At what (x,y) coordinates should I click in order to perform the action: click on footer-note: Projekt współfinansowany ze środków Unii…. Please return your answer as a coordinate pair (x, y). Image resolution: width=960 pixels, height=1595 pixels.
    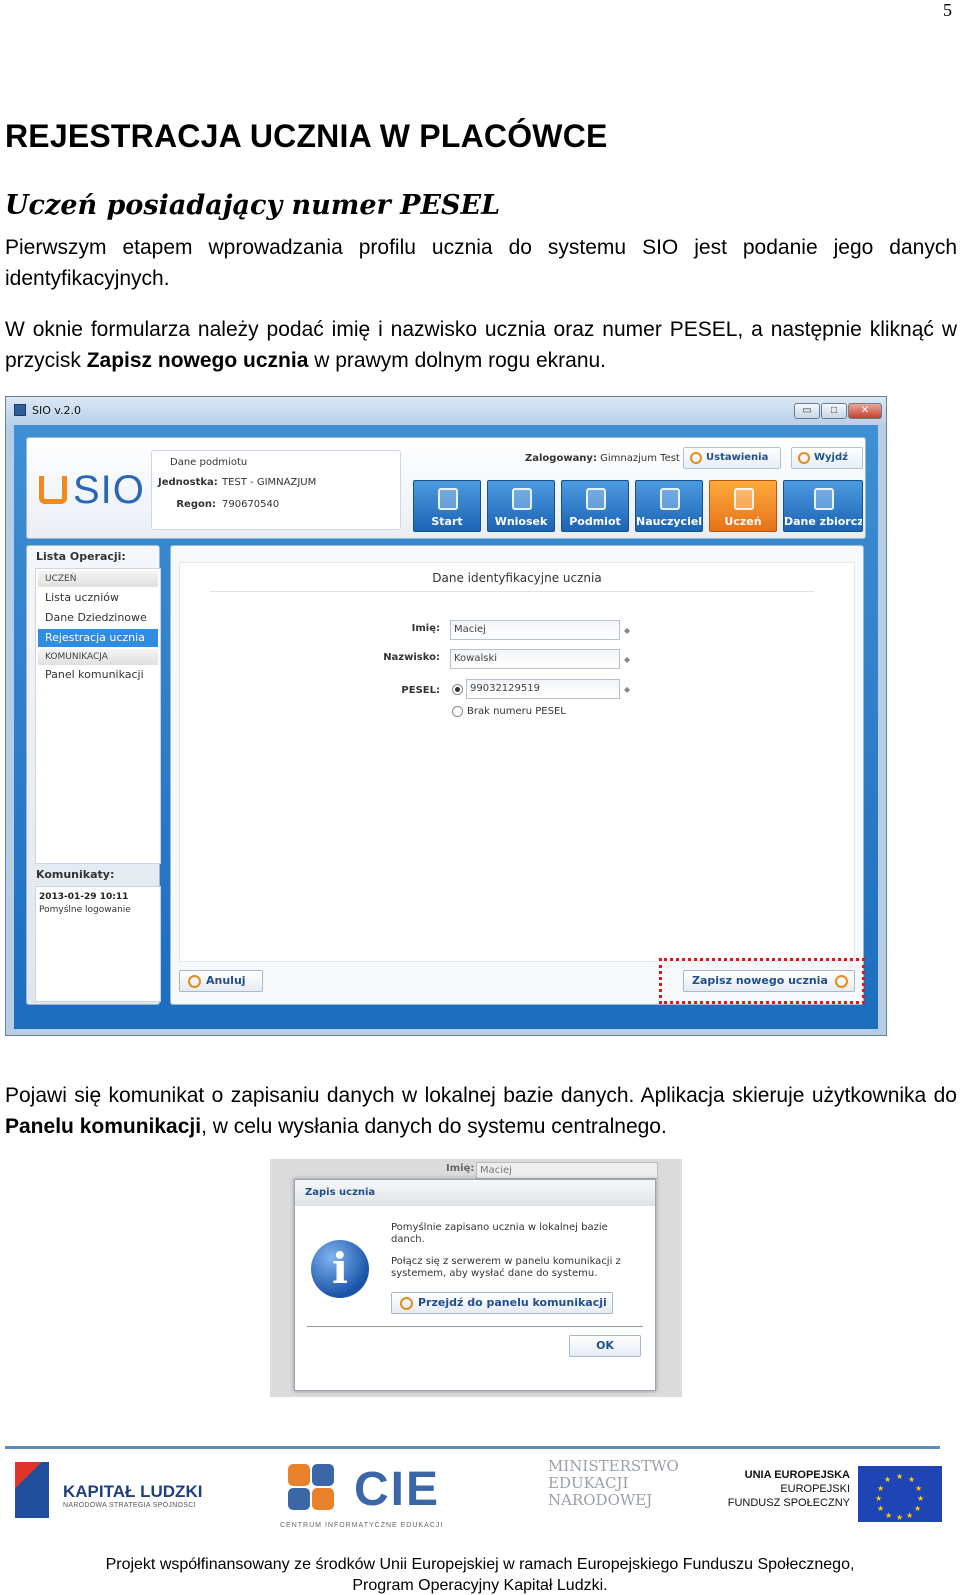
    Looking at the image, I should click on (480, 1574).